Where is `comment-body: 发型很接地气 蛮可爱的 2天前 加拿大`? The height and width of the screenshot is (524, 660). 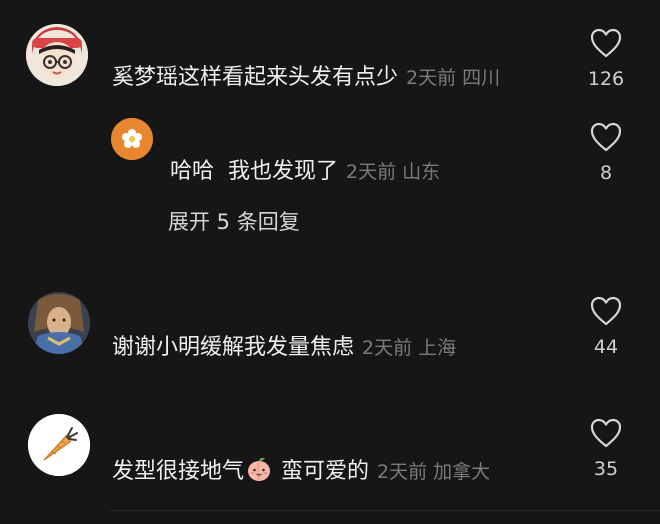
comment-body: 发型很接地气 蛮可爱的 2天前 加拿大 is located at coordinates (301, 473).